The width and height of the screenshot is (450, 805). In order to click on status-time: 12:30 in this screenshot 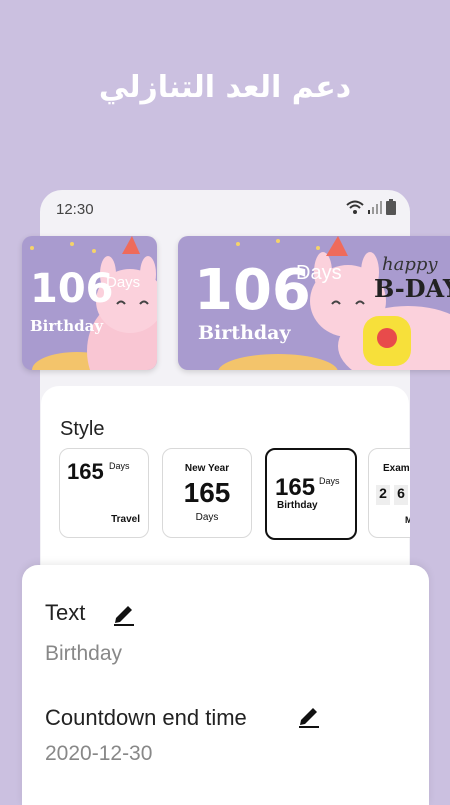, I will do `click(75, 209)`.